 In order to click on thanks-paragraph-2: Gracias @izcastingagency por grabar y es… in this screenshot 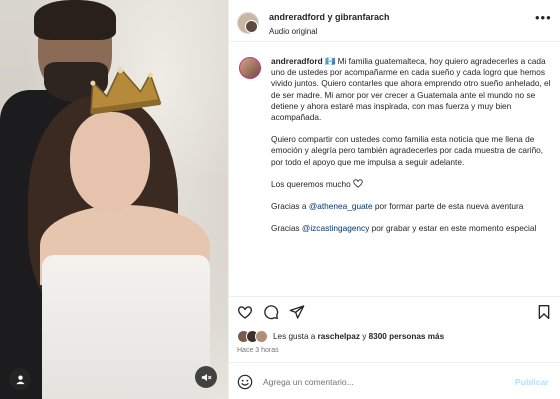, I will do `click(413, 228)`.